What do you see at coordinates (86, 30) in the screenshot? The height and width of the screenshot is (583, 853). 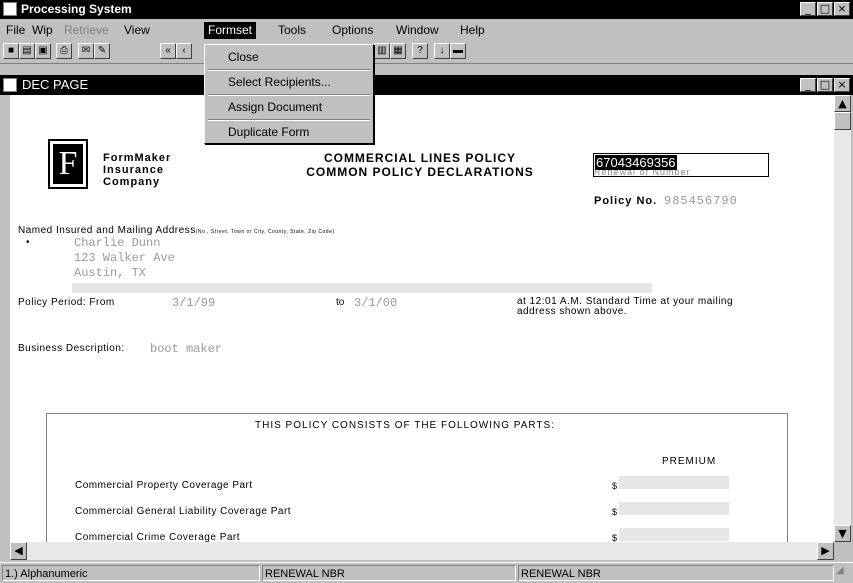 I see `menu-retrieve: Retrieve` at bounding box center [86, 30].